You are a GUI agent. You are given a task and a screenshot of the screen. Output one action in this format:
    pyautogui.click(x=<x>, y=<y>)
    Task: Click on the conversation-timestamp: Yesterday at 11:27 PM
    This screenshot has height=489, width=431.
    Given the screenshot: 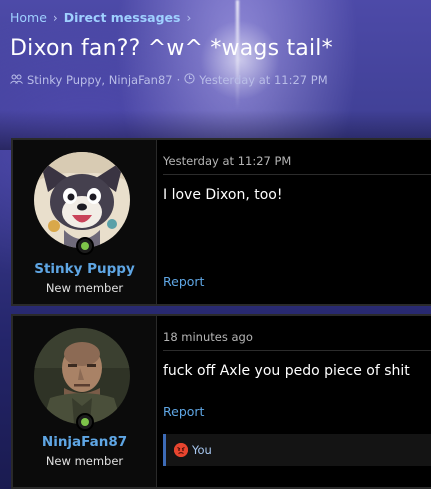 What is the action you would take?
    pyautogui.click(x=263, y=80)
    